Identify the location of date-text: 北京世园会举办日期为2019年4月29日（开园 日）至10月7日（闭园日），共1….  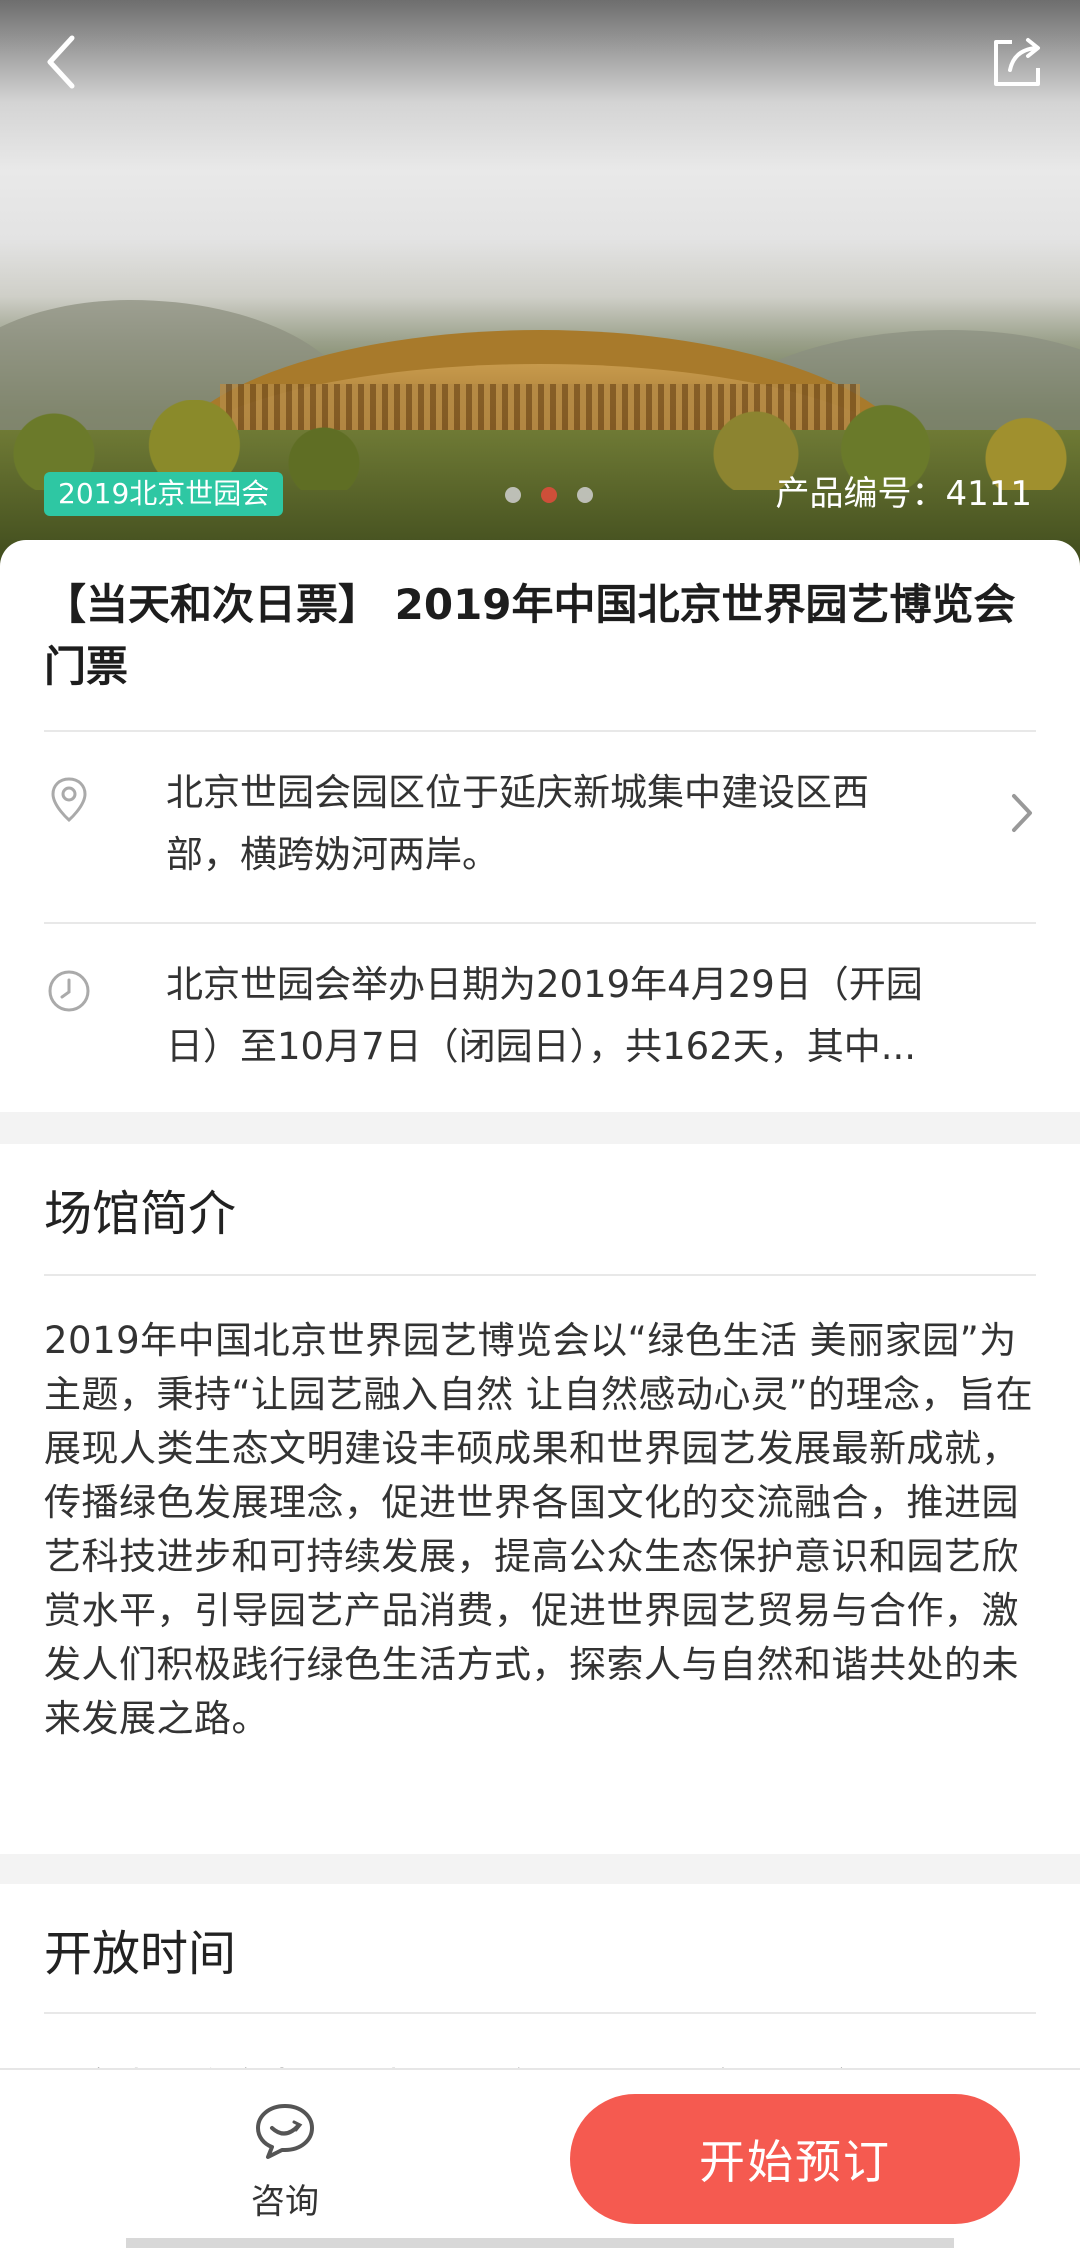
(596, 1016).